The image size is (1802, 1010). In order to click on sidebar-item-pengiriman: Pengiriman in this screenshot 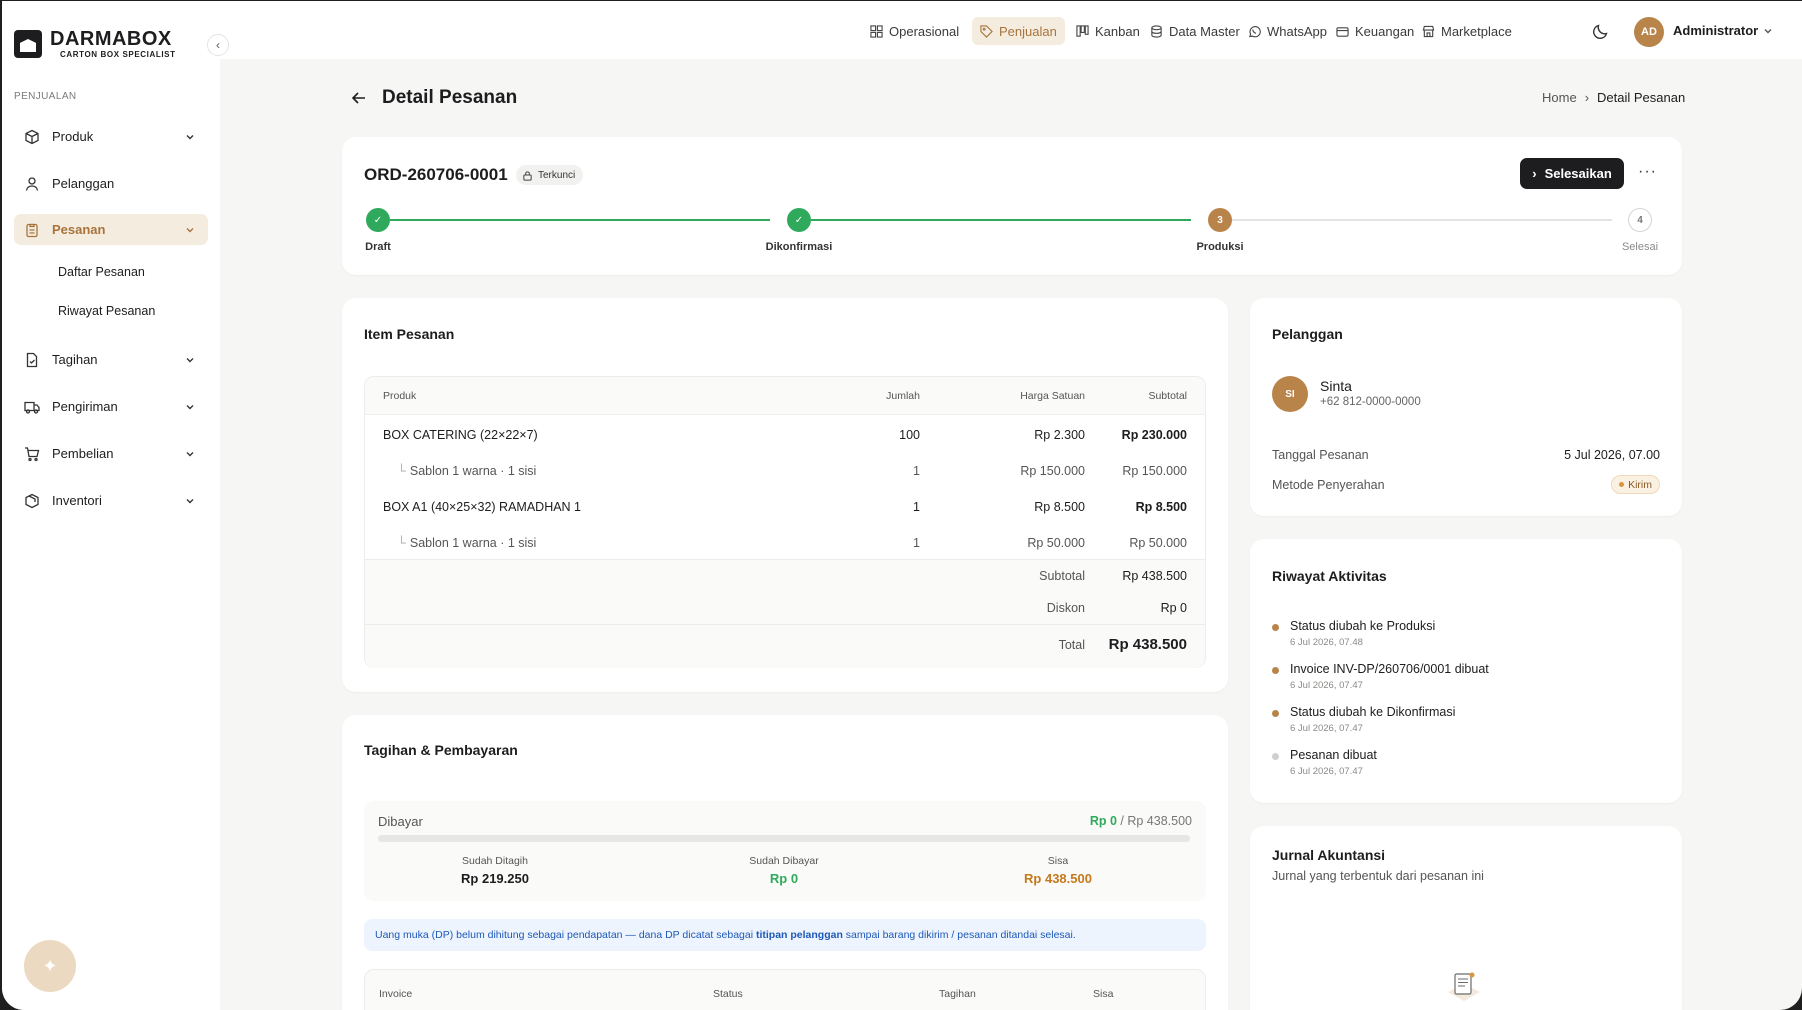, I will do `click(111, 406)`.